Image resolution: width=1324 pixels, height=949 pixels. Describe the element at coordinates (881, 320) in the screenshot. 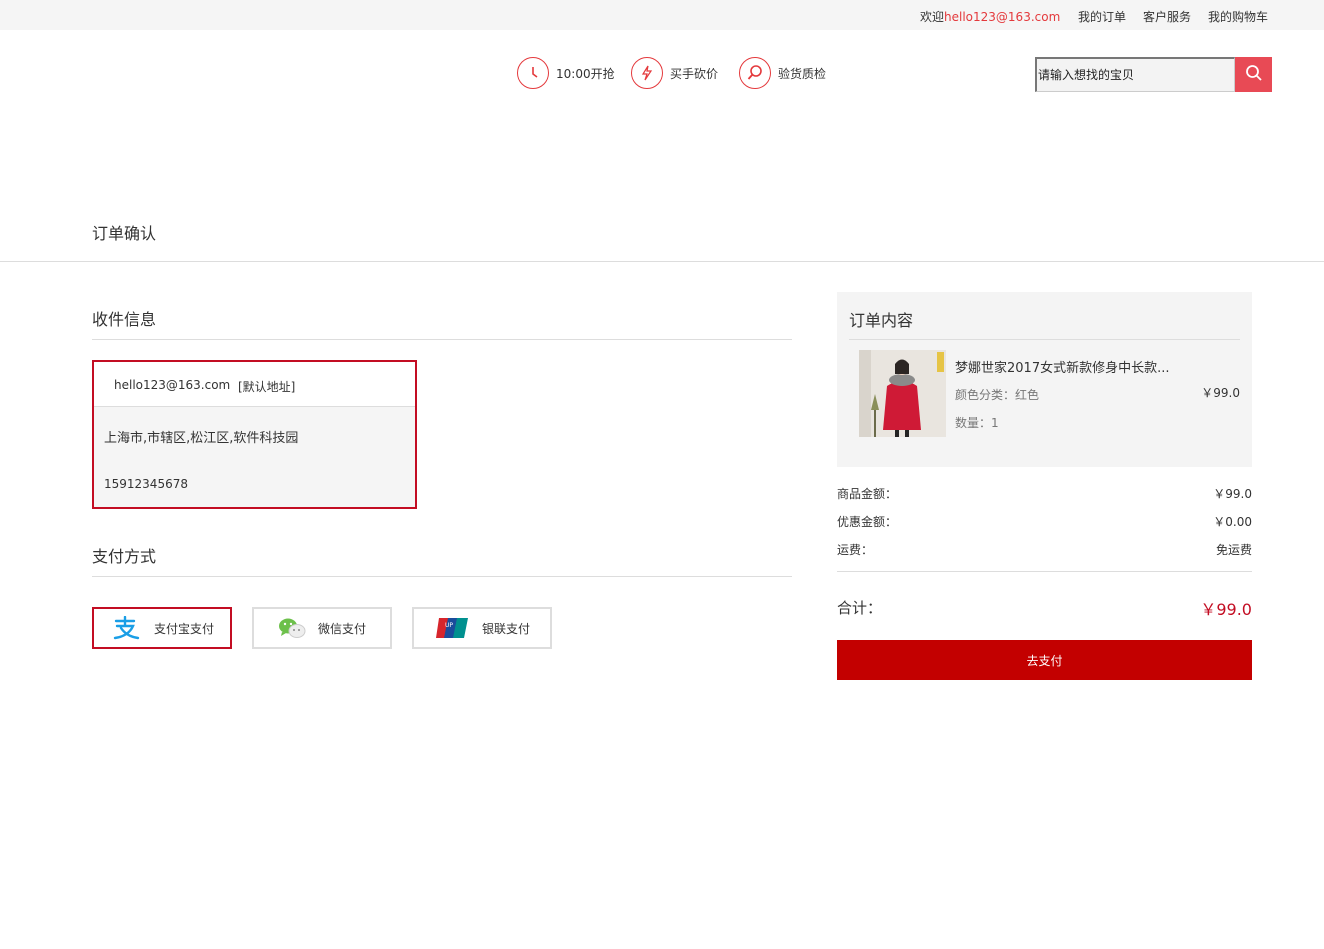

I see `order-content-title: 订单内容` at that location.